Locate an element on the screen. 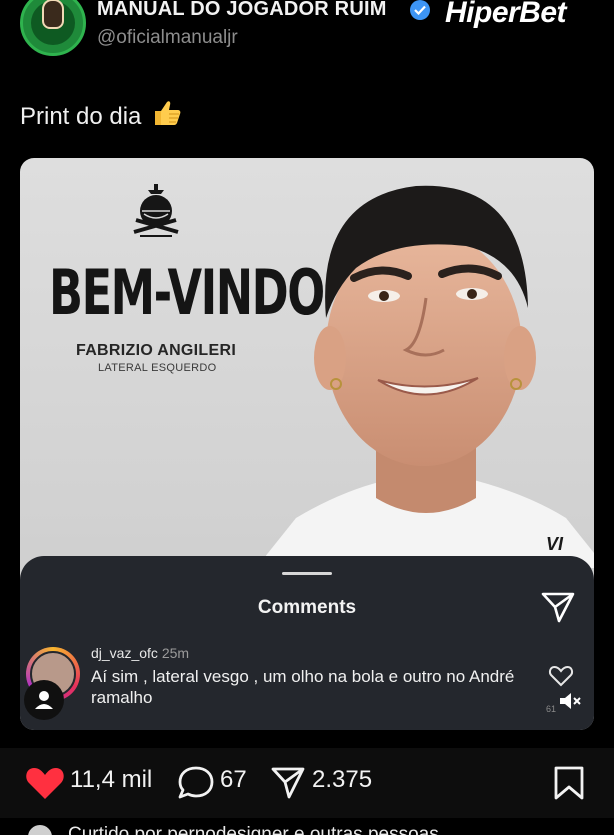 The height and width of the screenshot is (835, 614). thumbs-up-icon is located at coordinates (167, 116).